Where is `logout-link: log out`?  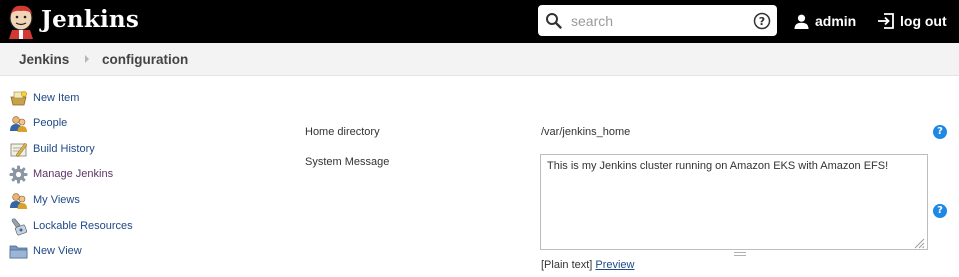
logout-link: log out is located at coordinates (912, 21).